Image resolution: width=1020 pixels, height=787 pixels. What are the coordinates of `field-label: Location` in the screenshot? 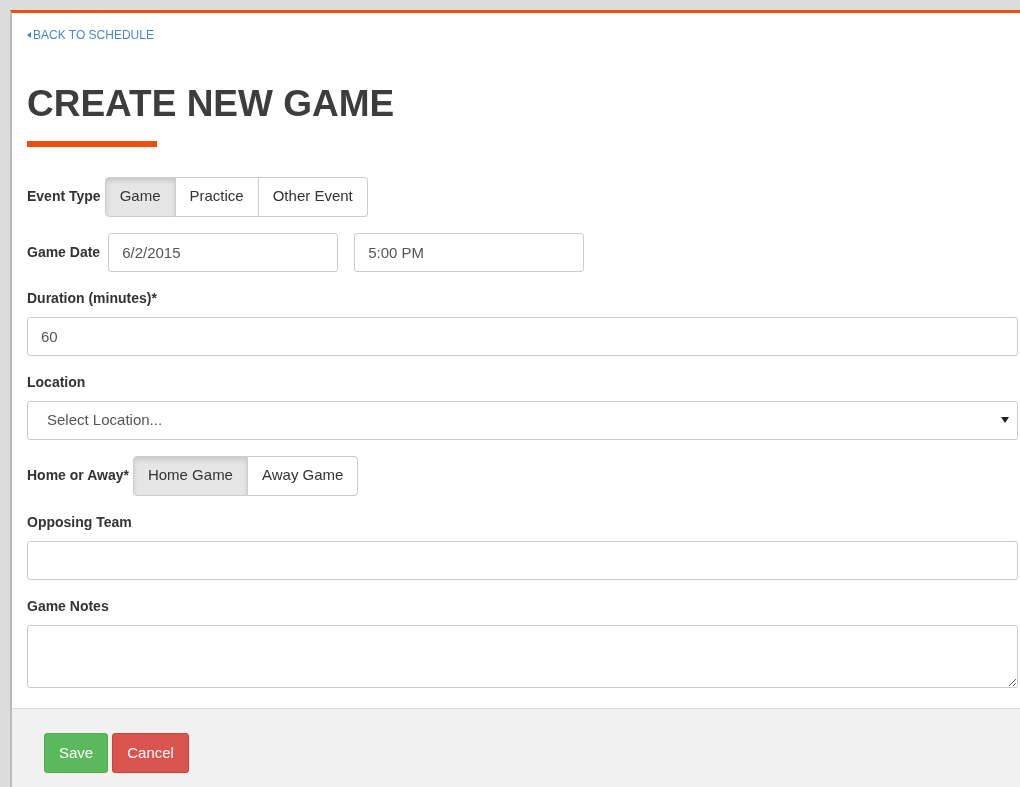 It's located at (57, 382).